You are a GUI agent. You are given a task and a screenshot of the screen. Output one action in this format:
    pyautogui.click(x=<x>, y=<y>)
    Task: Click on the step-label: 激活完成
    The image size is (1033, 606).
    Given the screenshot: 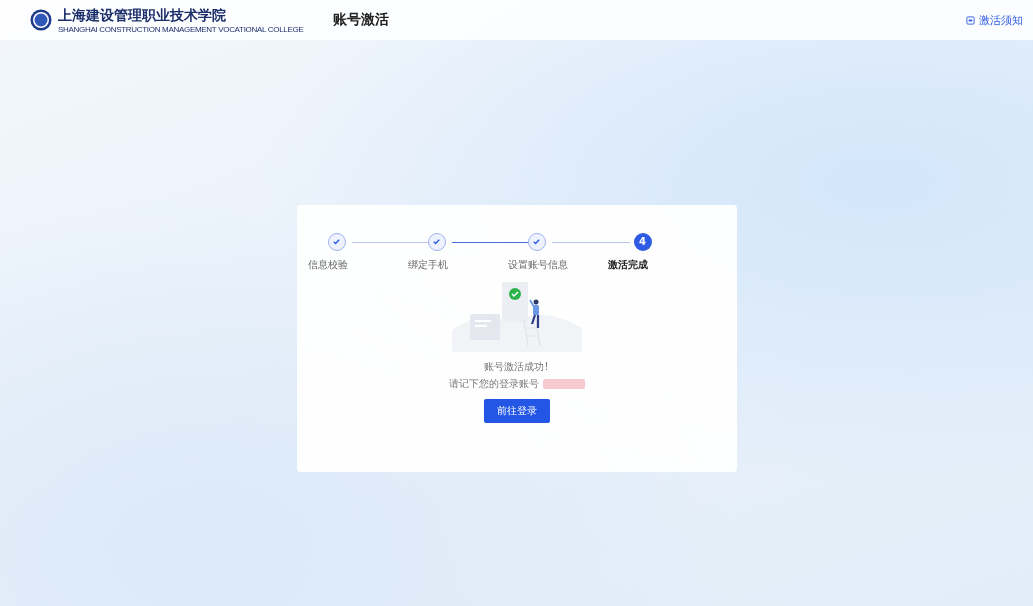 What is the action you would take?
    pyautogui.click(x=627, y=264)
    